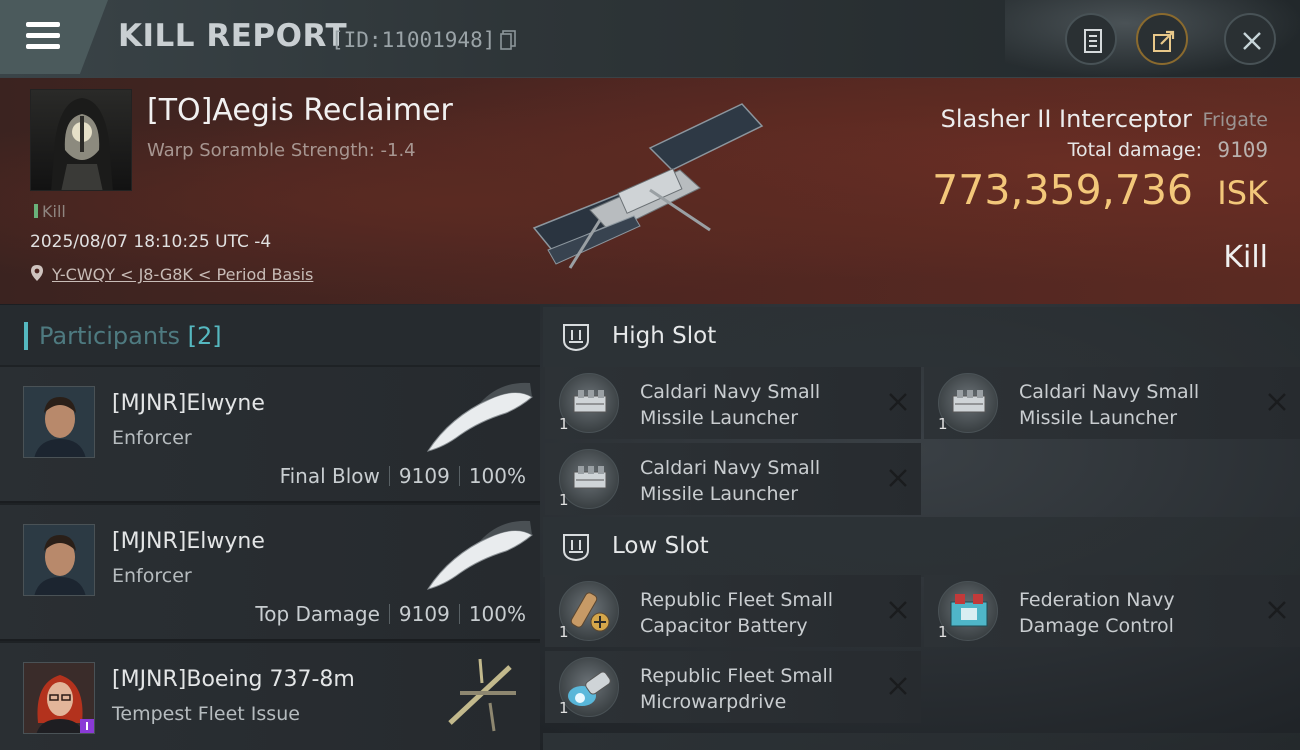  I want to click on module-name: Republic Fleet Small Microwarpdrive, so click(737, 689).